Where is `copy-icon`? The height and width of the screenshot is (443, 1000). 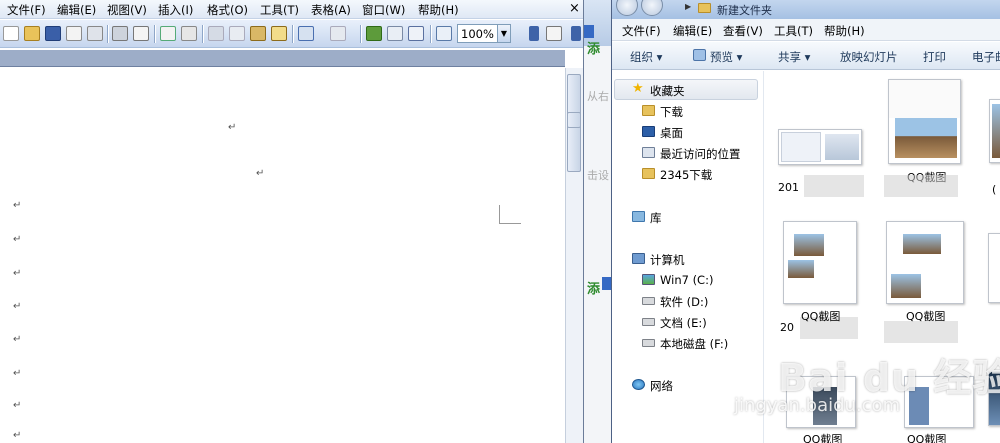 copy-icon is located at coordinates (237, 33).